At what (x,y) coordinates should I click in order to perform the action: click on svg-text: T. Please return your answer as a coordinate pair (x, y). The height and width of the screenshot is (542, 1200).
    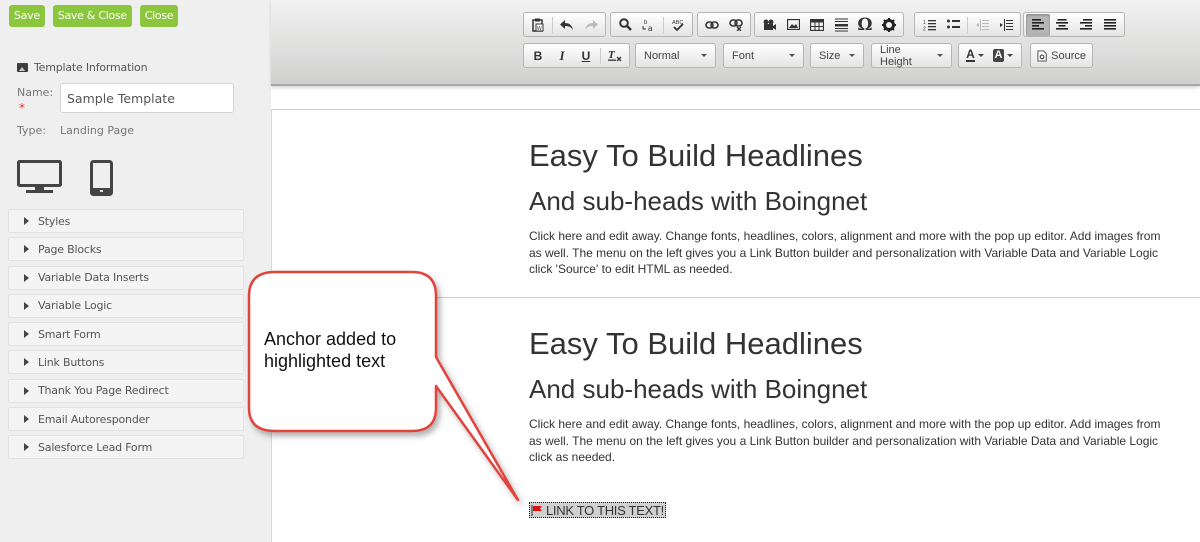
    Looking at the image, I should click on (612, 55).